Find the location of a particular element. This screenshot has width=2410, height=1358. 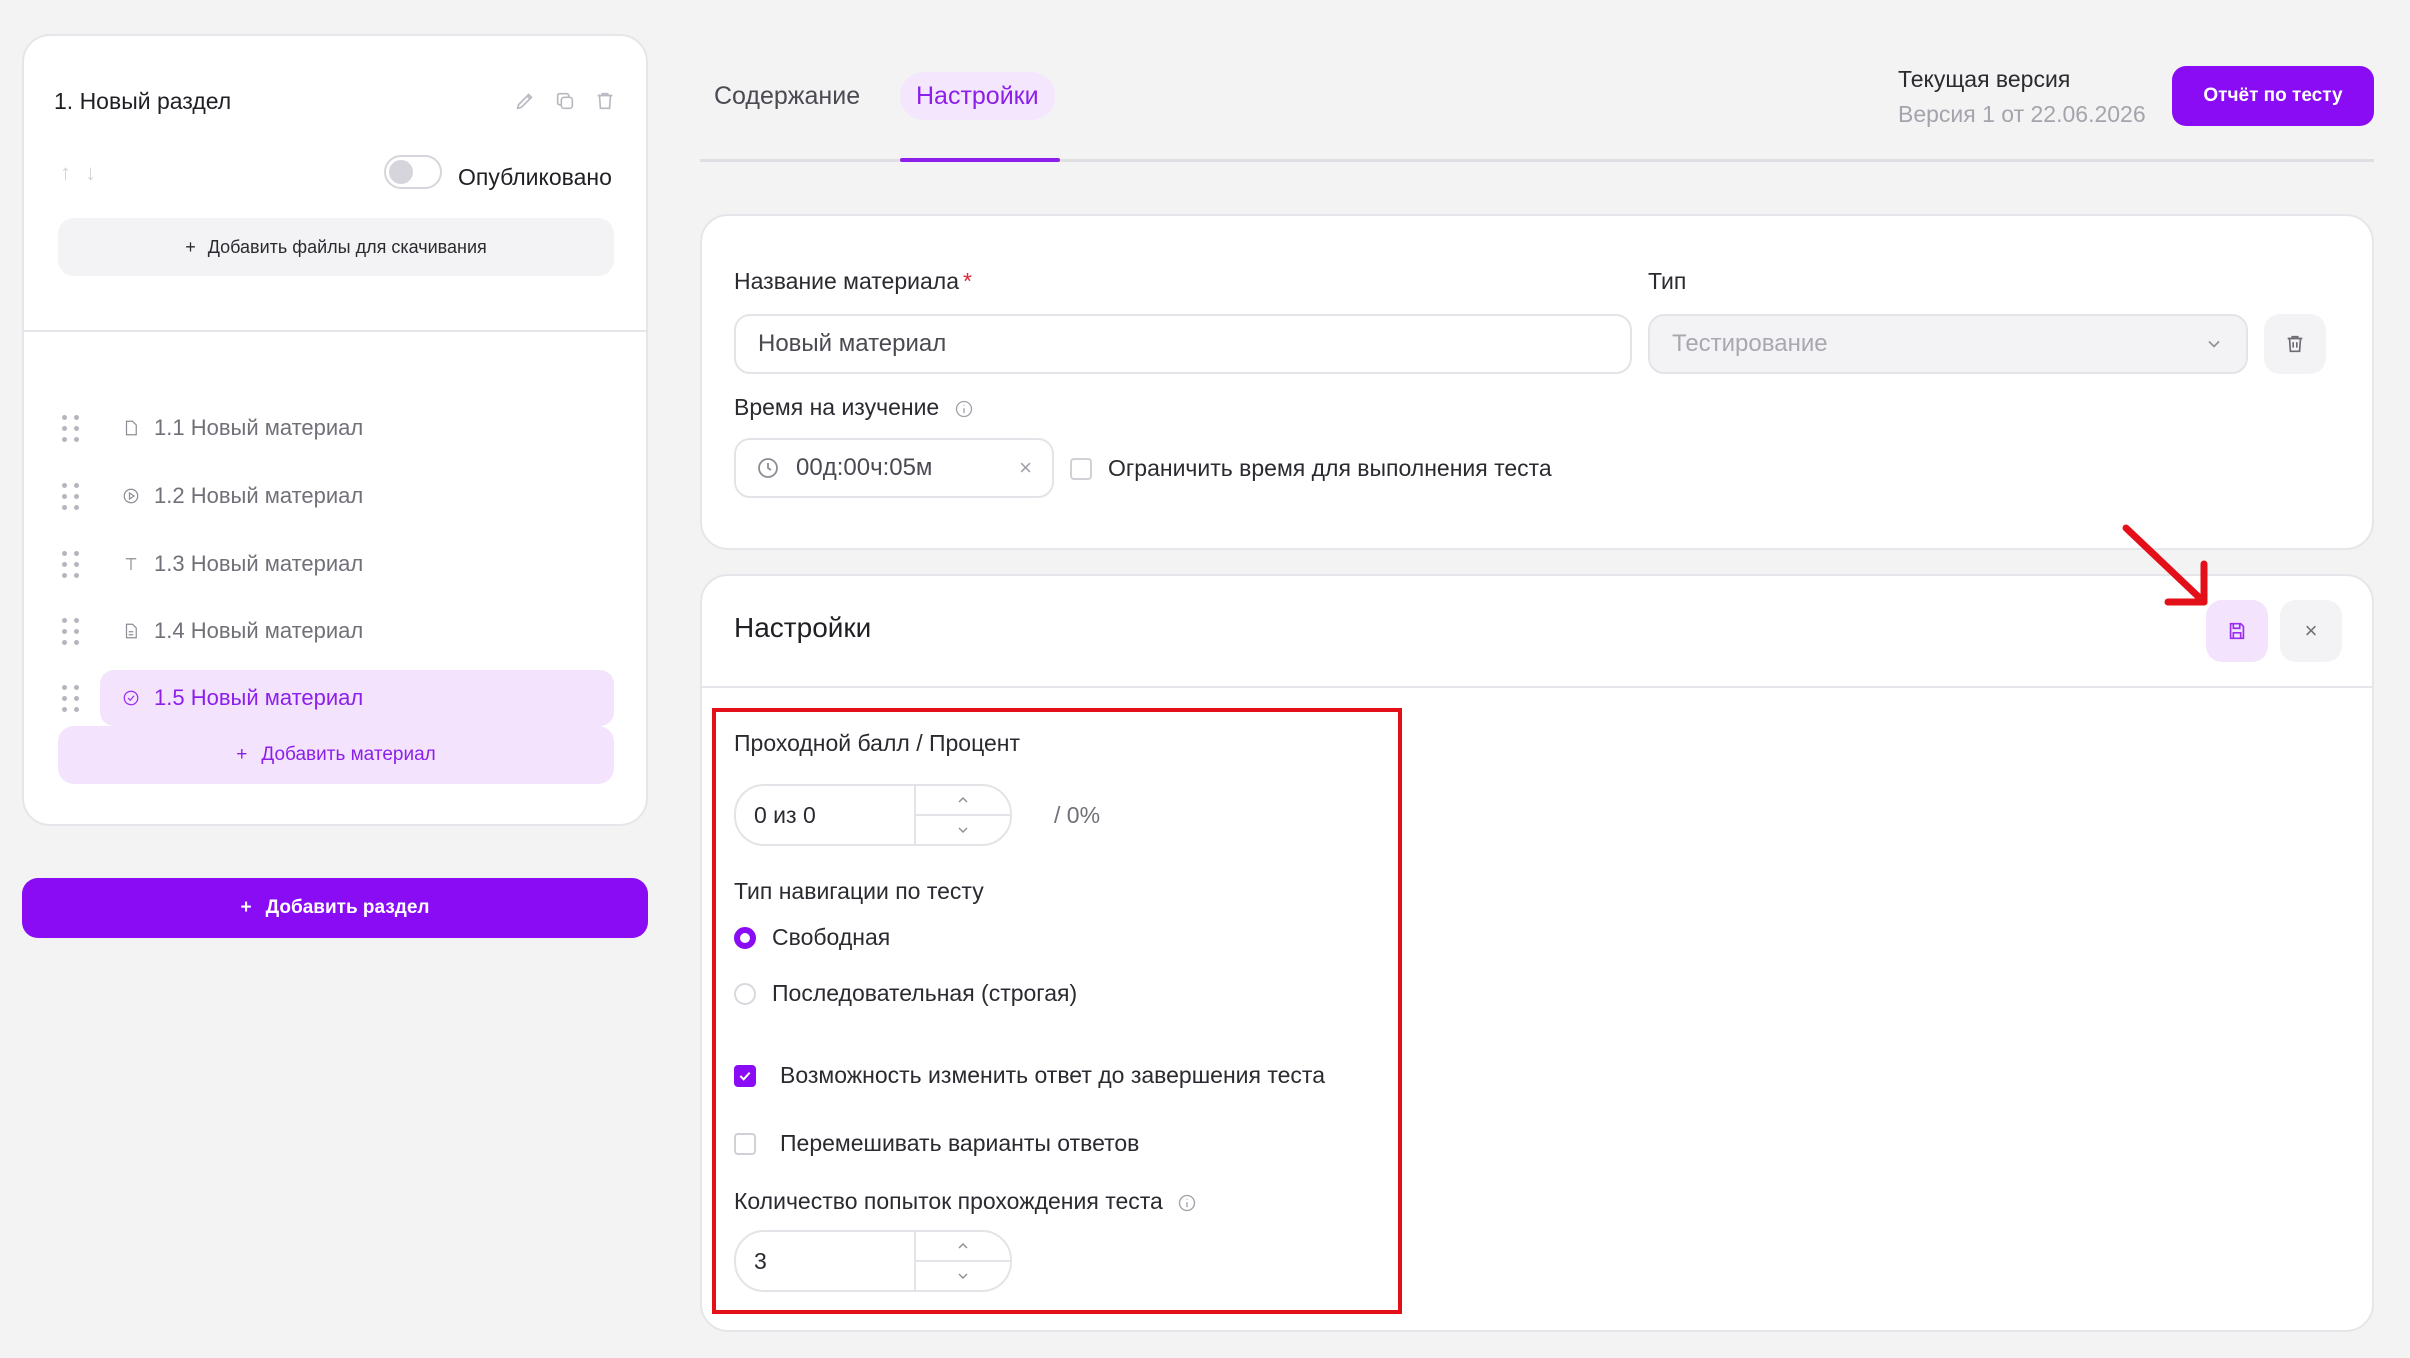

file-icon is located at coordinates (131, 631).